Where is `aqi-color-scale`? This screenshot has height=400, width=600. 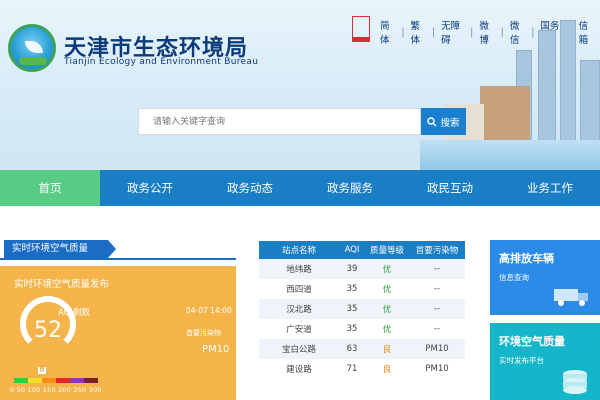
aqi-color-scale is located at coordinates (56, 380).